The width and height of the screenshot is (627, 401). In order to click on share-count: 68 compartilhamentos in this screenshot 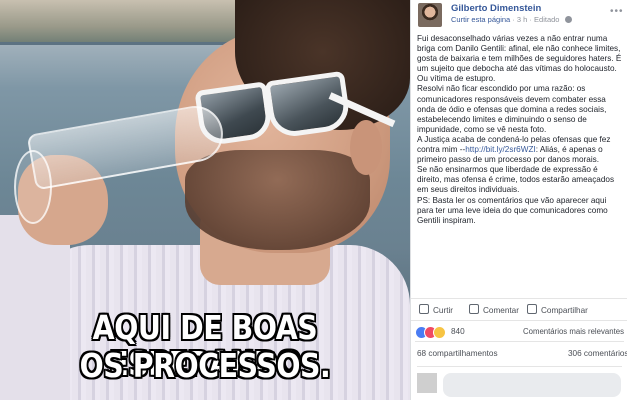, I will do `click(457, 353)`.